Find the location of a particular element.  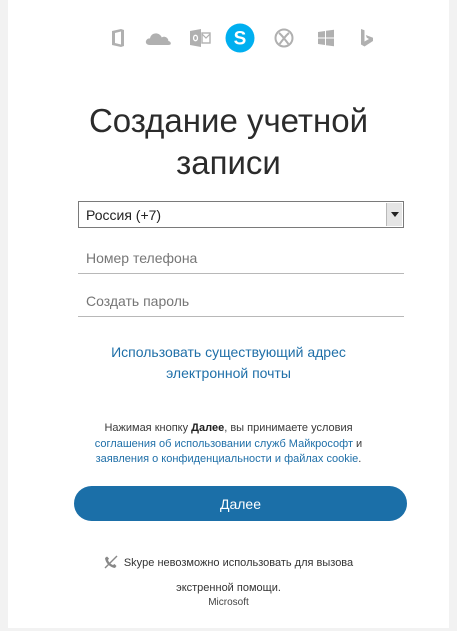

phone-input is located at coordinates (241, 258).